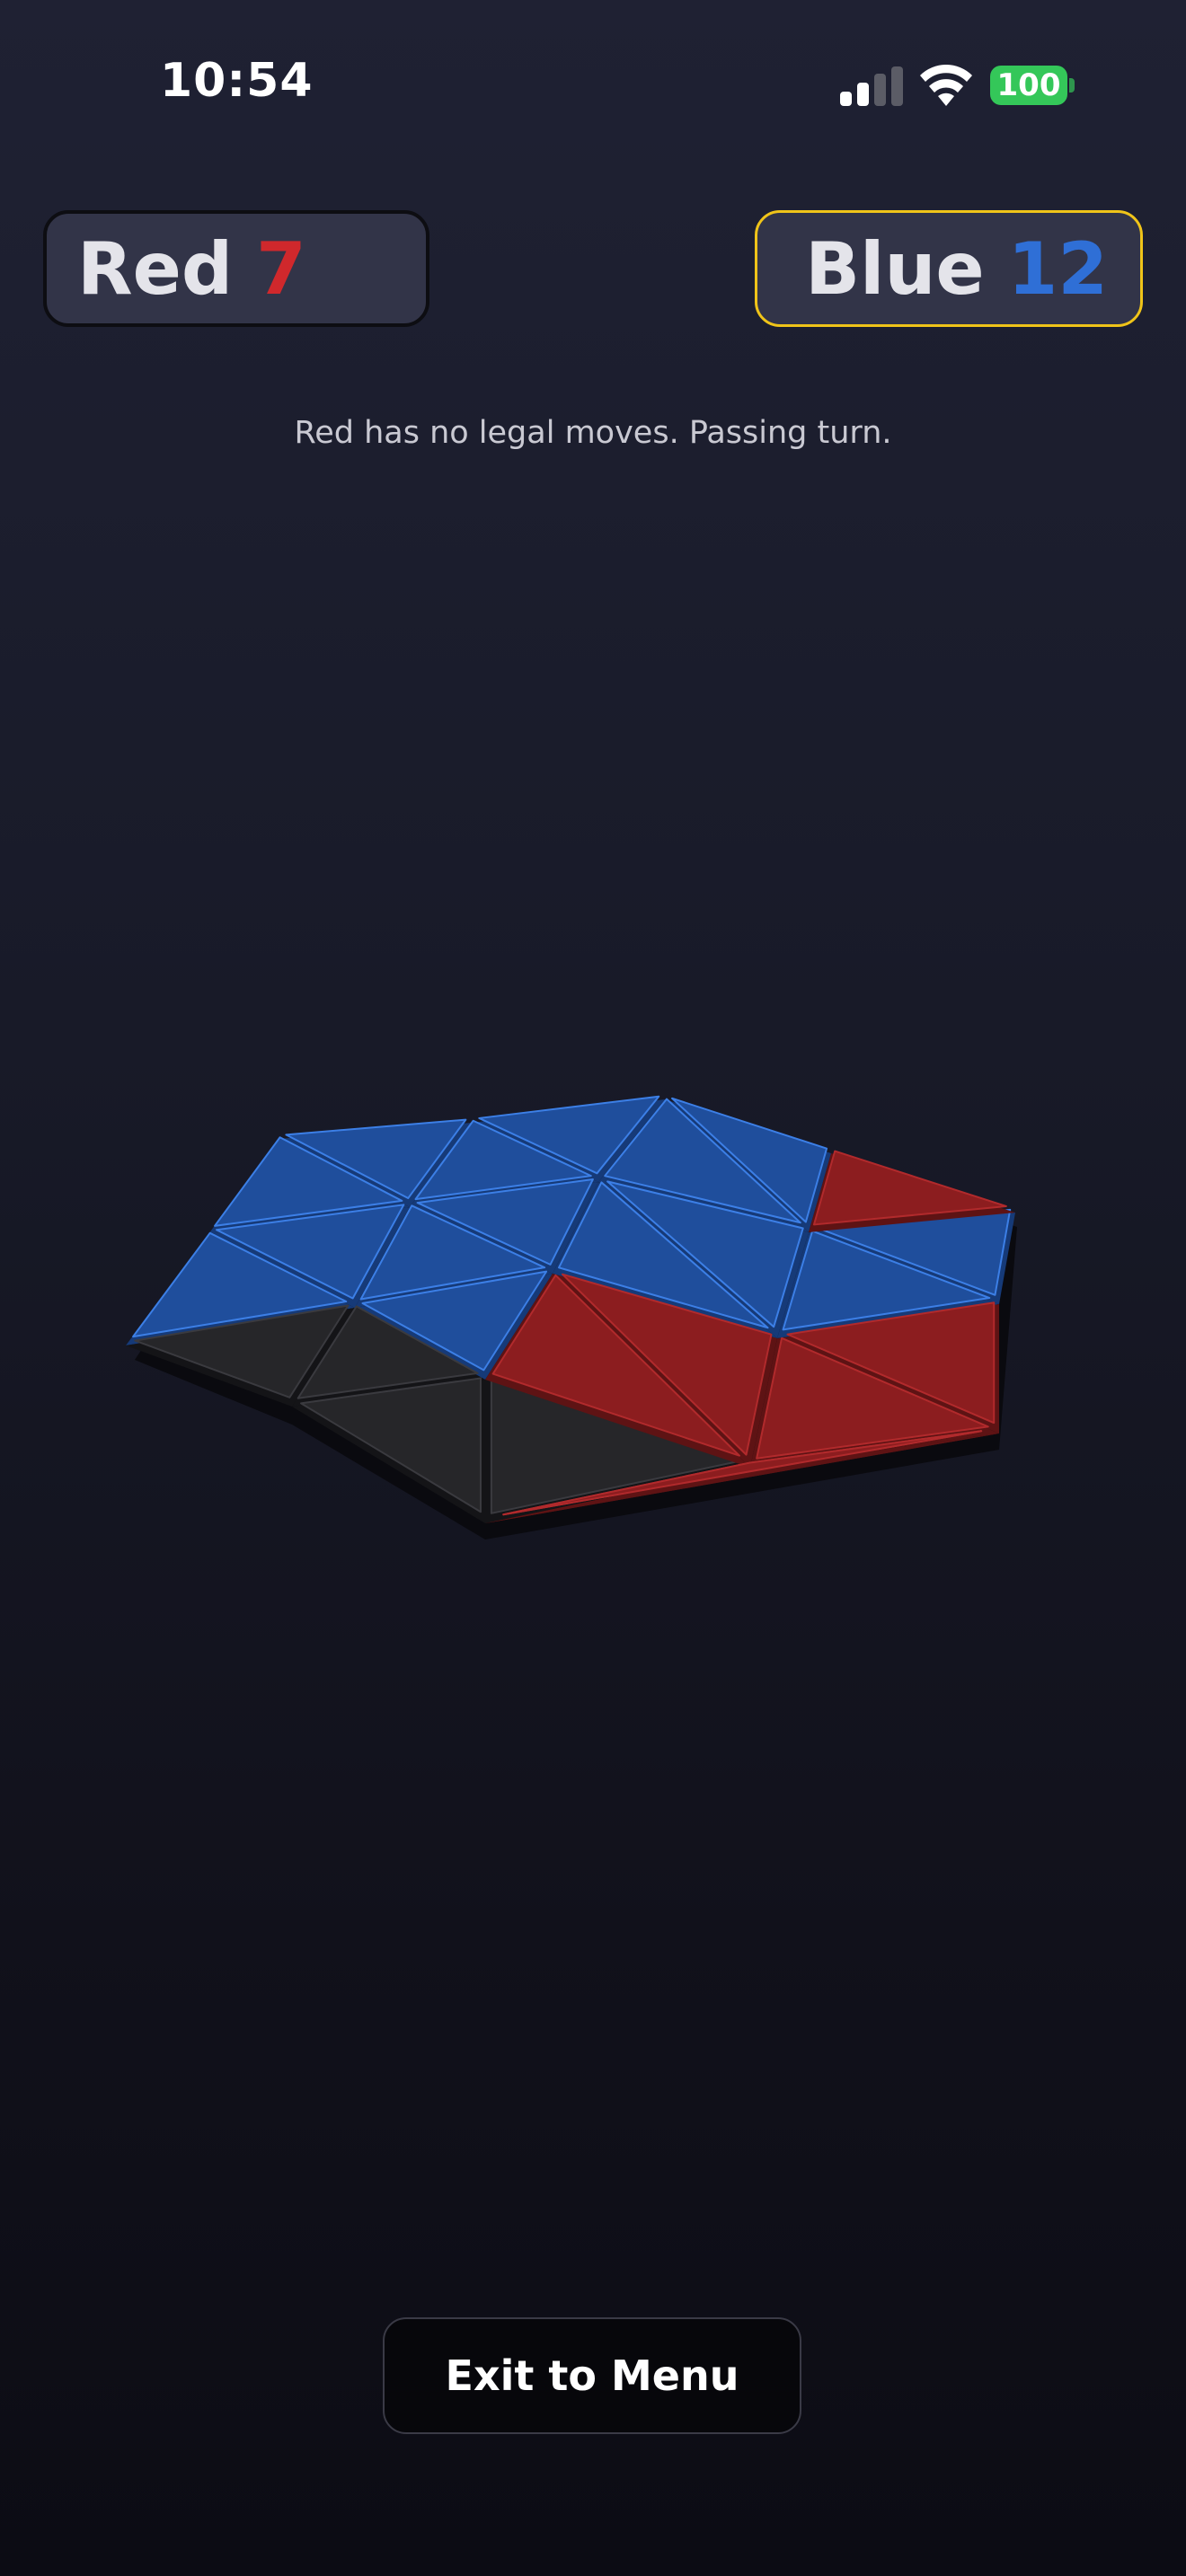  I want to click on battery-icon: 100, so click(1028, 85).